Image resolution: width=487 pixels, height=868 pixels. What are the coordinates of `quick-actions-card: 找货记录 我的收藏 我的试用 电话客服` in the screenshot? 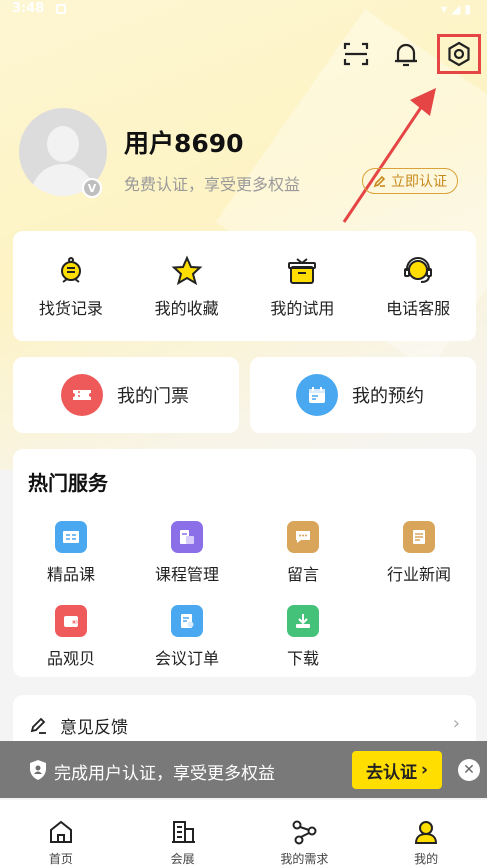 It's located at (244, 286).